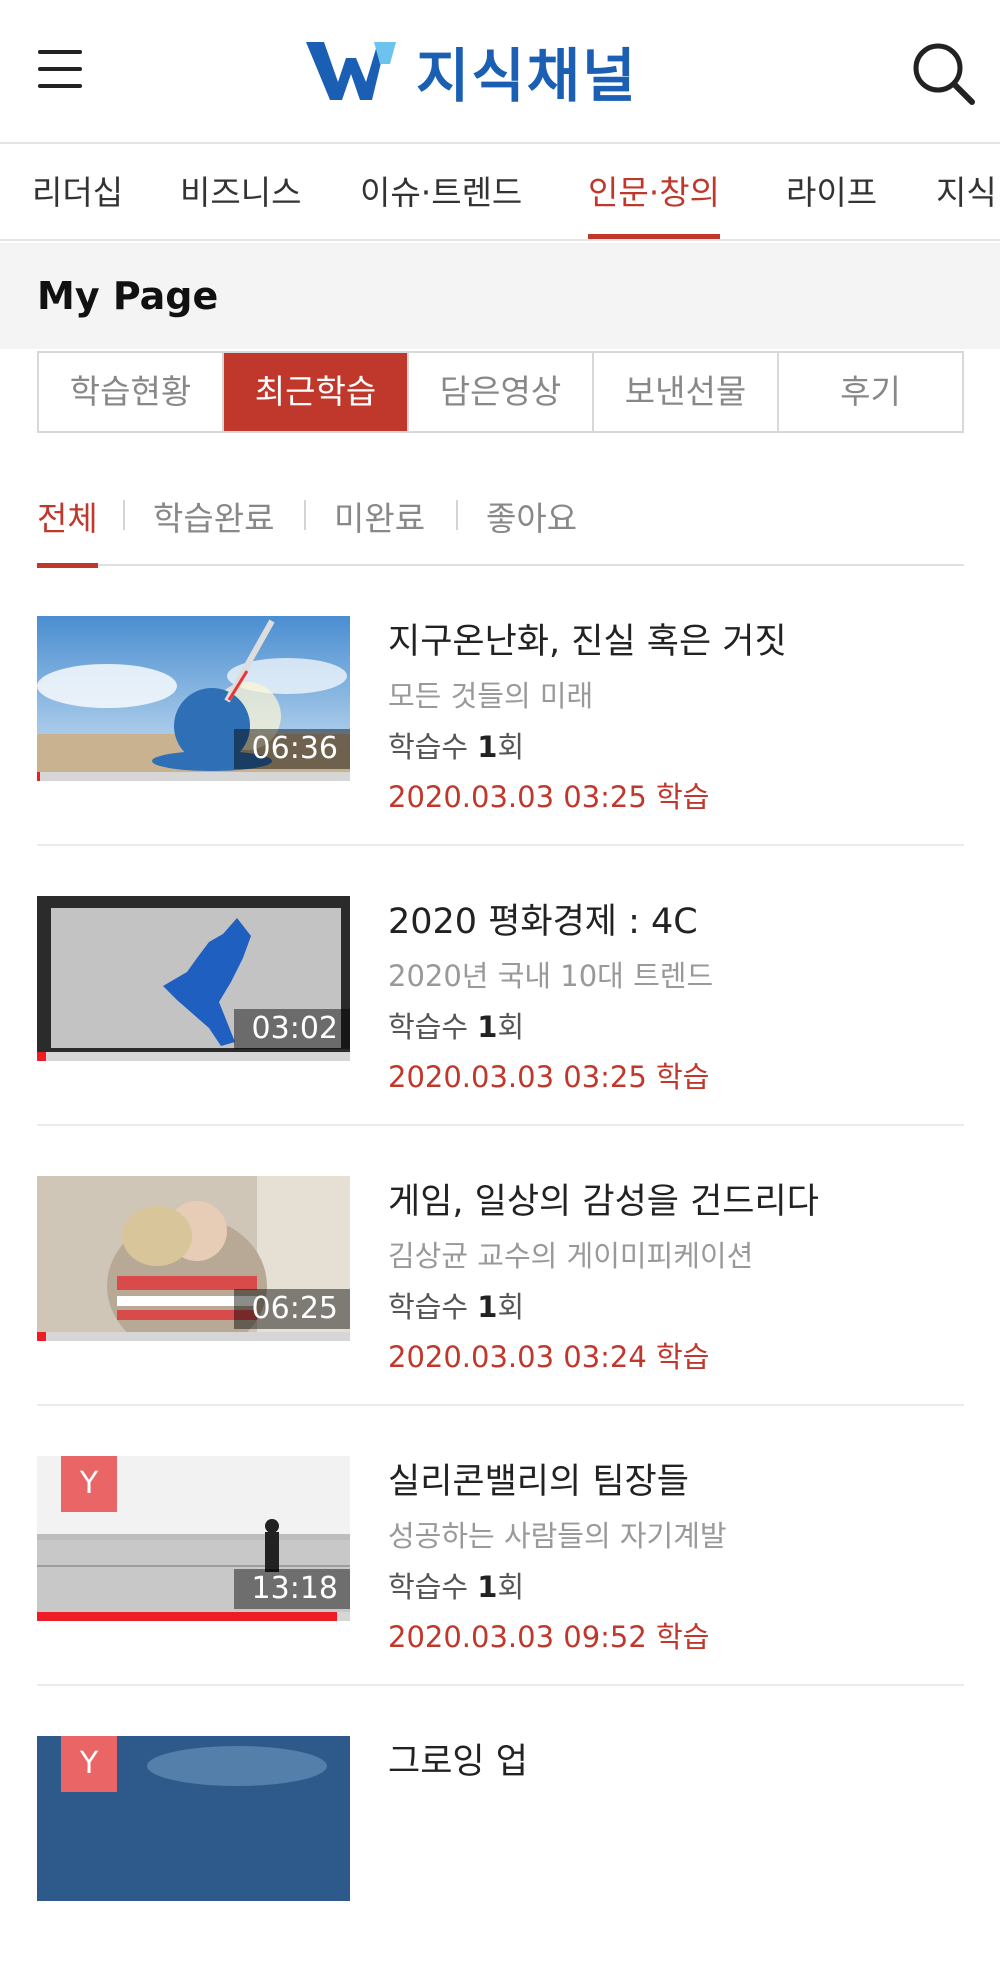 Image resolution: width=1000 pixels, height=1966 pixels. I want to click on study-date: 2020.03.03 03:24 학습, so click(549, 1357).